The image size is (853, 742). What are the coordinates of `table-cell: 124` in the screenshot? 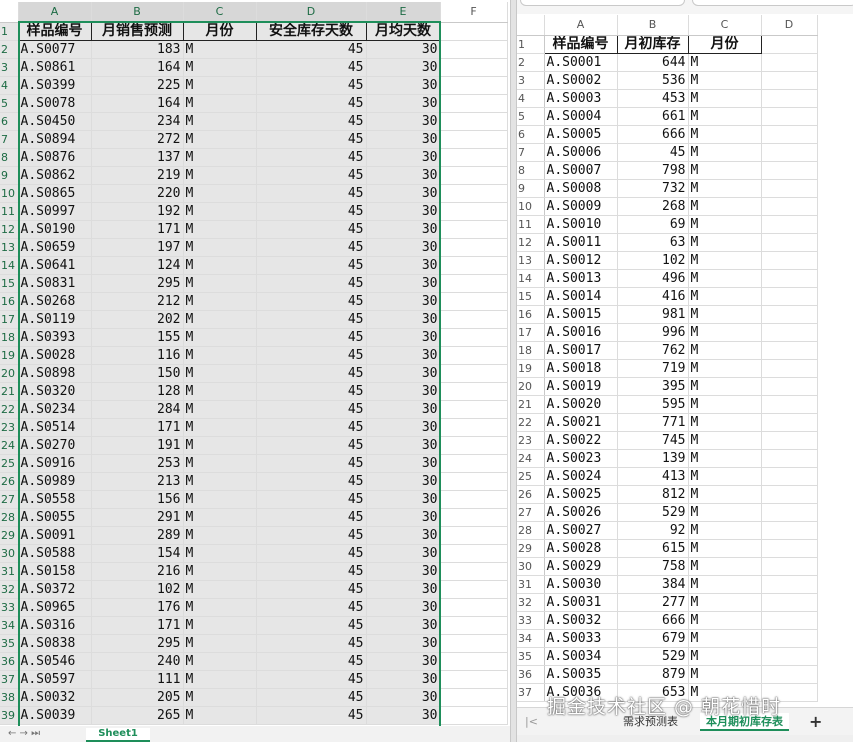 It's located at (137, 265).